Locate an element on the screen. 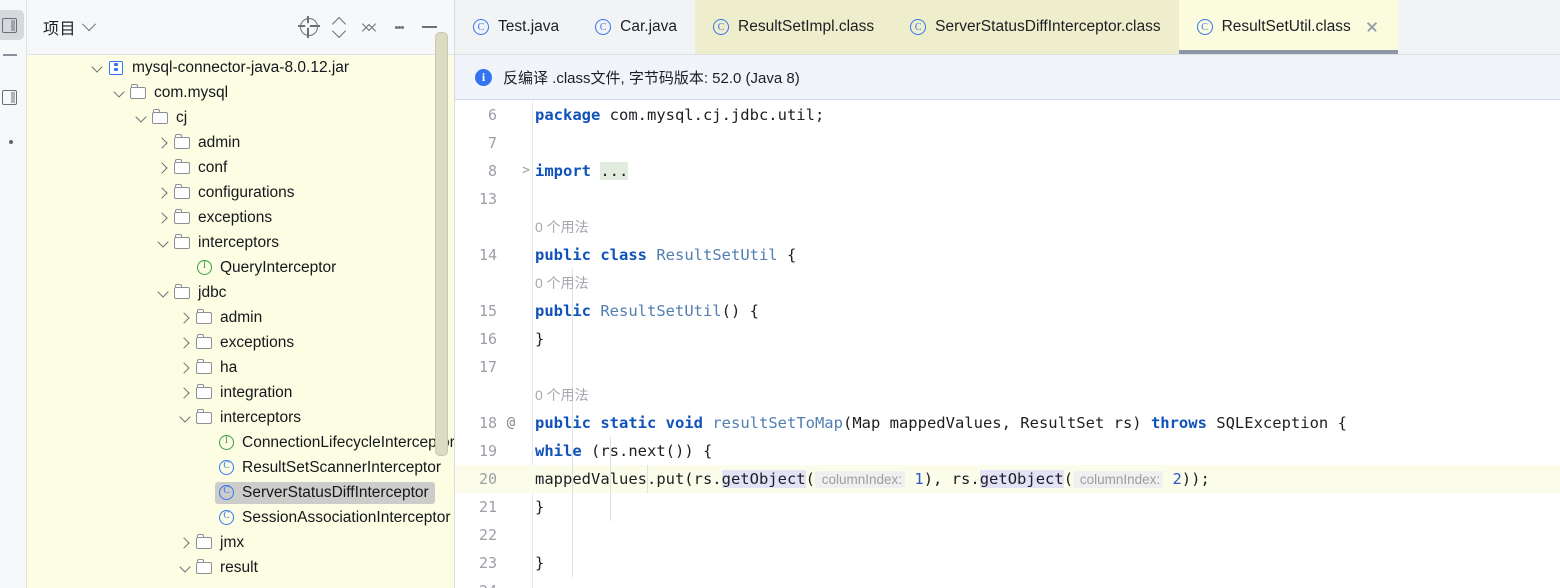 Image resolution: width=1560 pixels, height=588 pixels. project-tree-scrollbar is located at coordinates (441, 244).